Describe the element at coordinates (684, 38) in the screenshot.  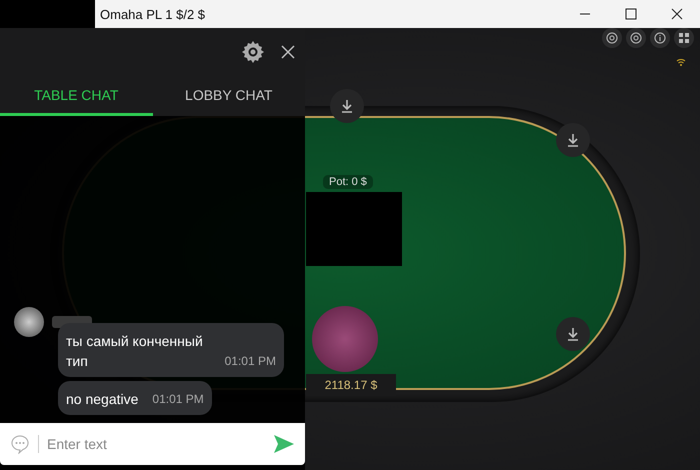
I see `grid-icon` at that location.